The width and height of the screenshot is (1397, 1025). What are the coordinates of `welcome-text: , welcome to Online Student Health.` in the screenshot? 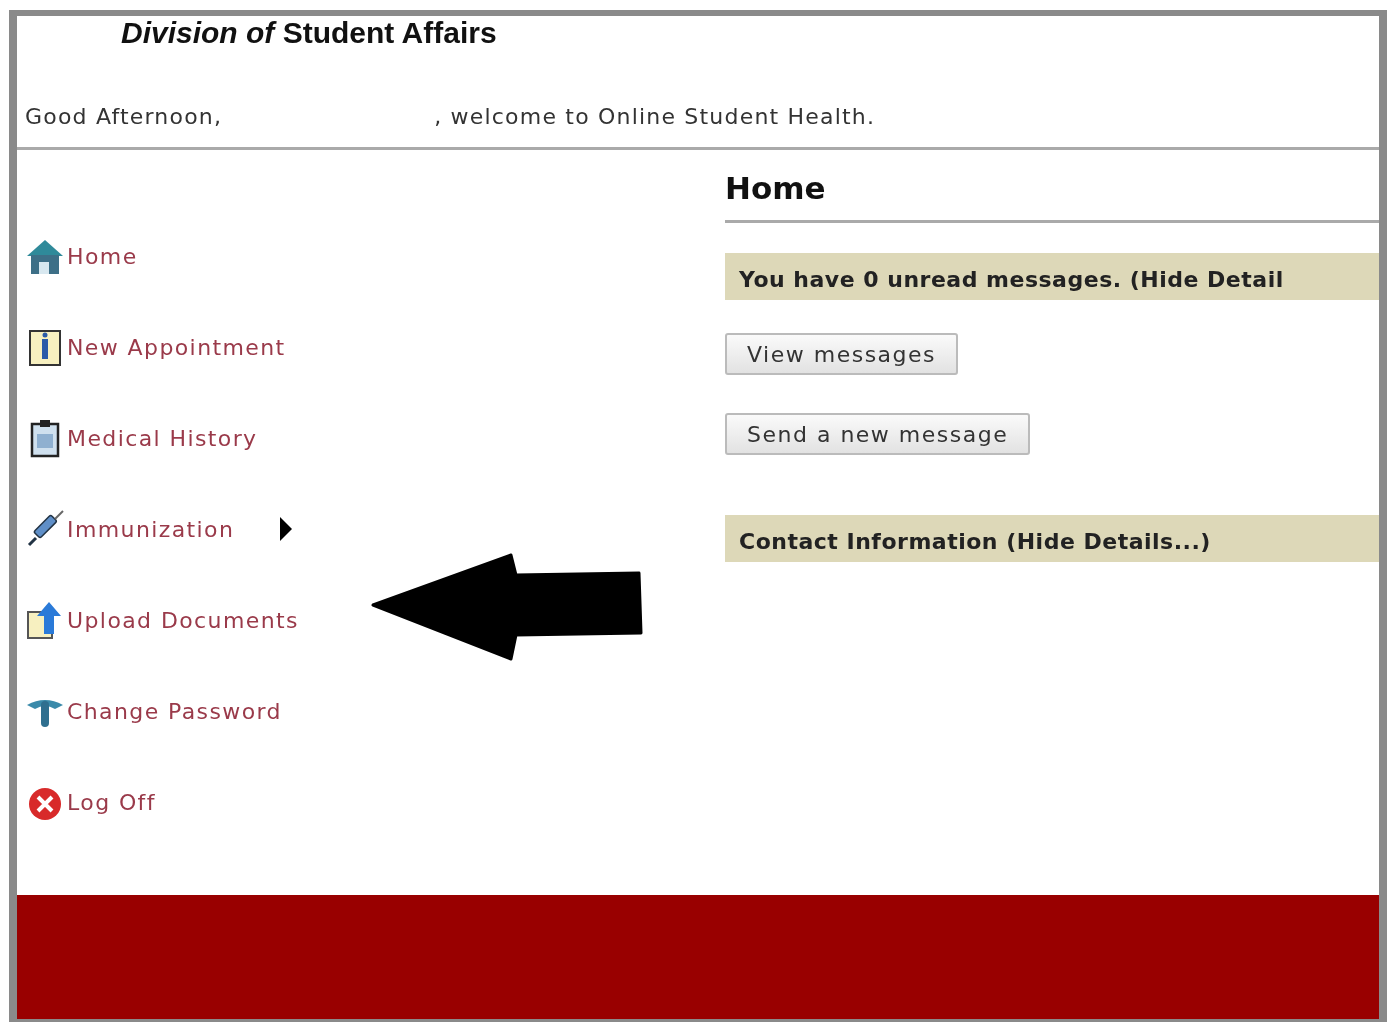 It's located at (655, 116).